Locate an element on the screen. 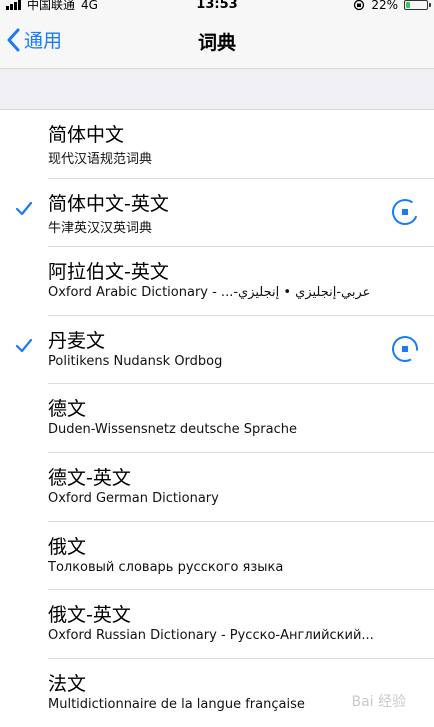 This screenshot has height=727, width=434. page-title: 词典 is located at coordinates (216, 43).